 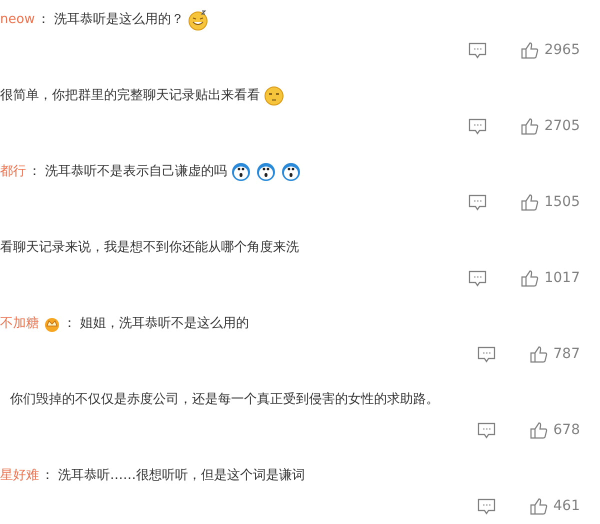 What do you see at coordinates (562, 126) in the screenshot?
I see `like-count: 2705` at bounding box center [562, 126].